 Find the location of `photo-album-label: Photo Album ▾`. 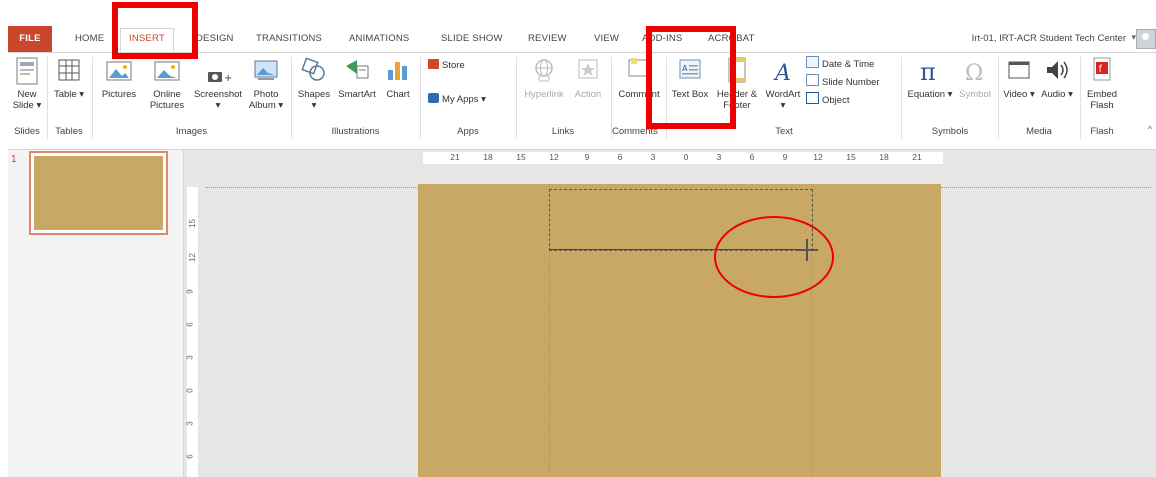

photo-album-label: Photo Album ▾ is located at coordinates (266, 100).